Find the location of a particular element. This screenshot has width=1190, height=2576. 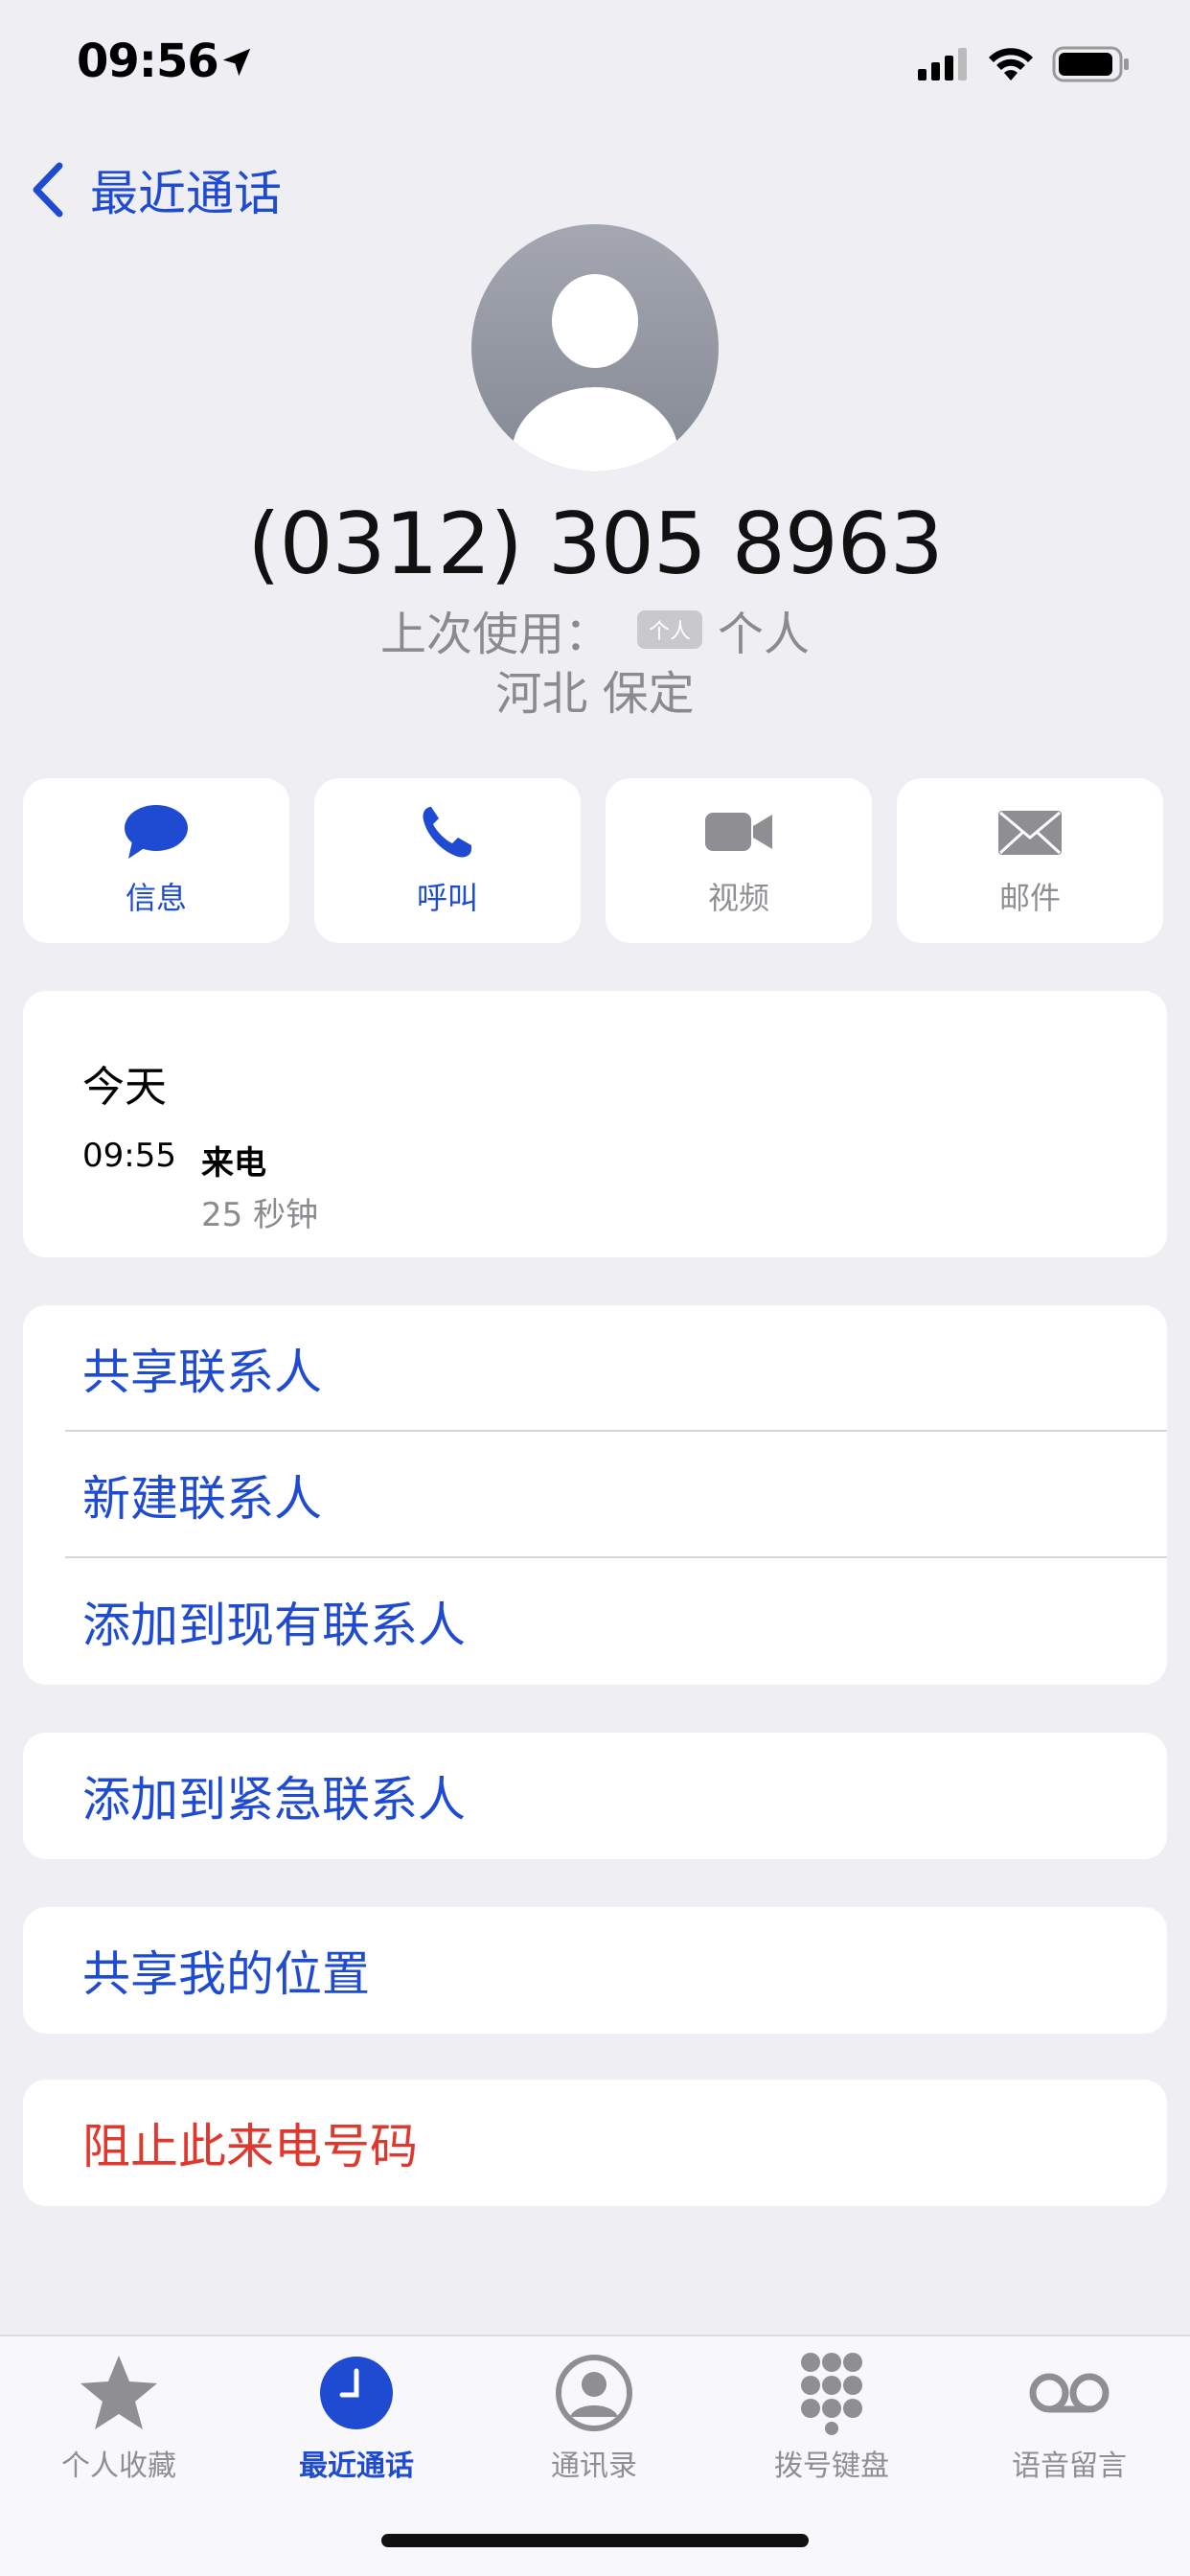

line-tag-badge: 个人 is located at coordinates (669, 629).